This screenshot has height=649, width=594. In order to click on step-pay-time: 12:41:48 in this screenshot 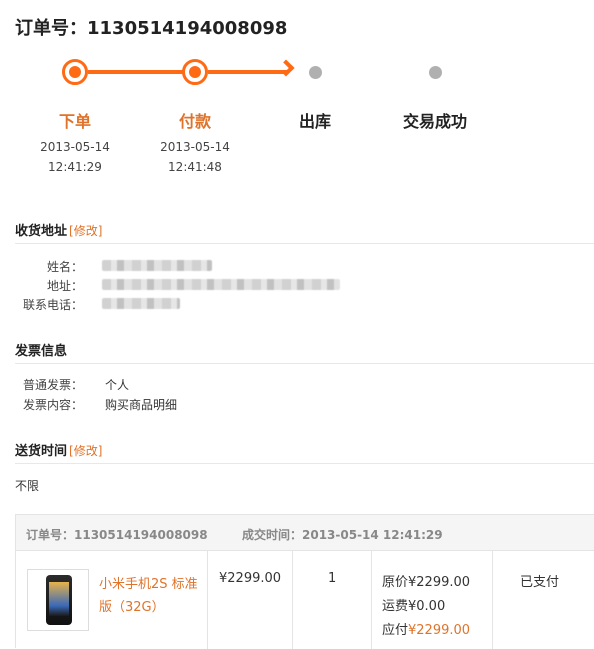, I will do `click(195, 167)`.